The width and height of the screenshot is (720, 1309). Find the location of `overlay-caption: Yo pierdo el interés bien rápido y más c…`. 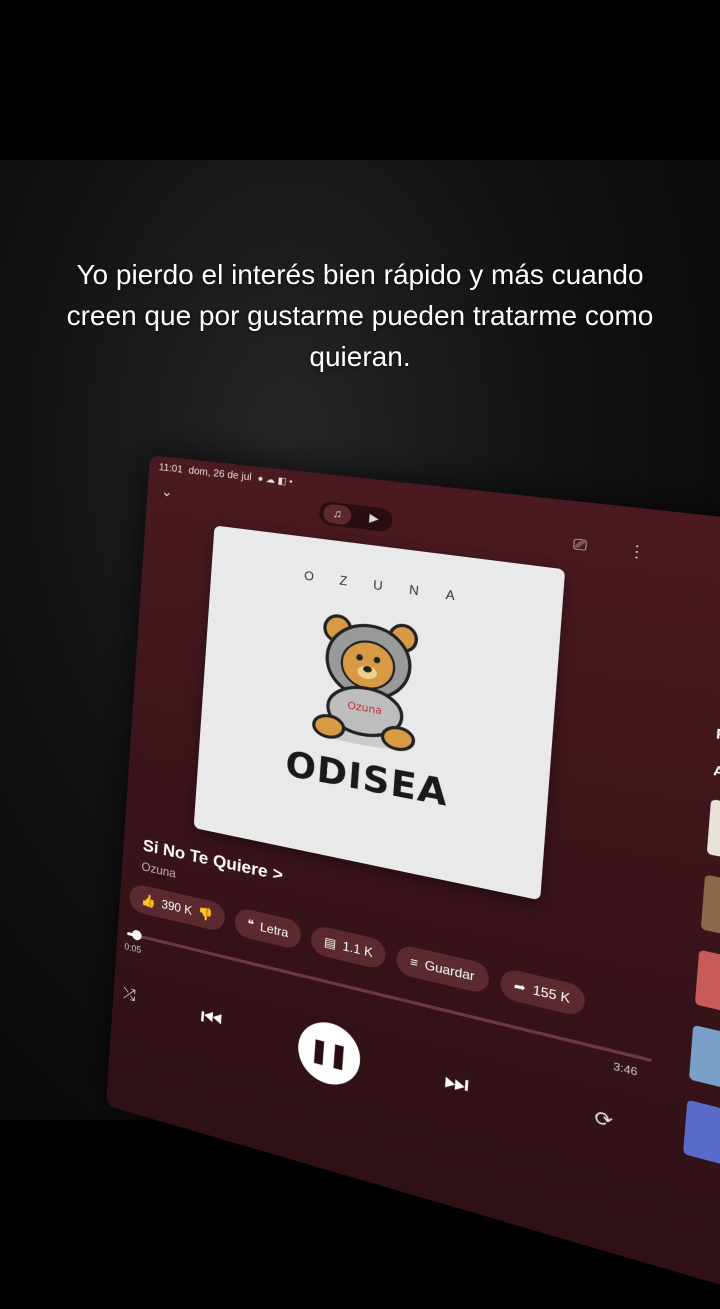

overlay-caption: Yo pierdo el interés bien rápido y más c… is located at coordinates (360, 315).